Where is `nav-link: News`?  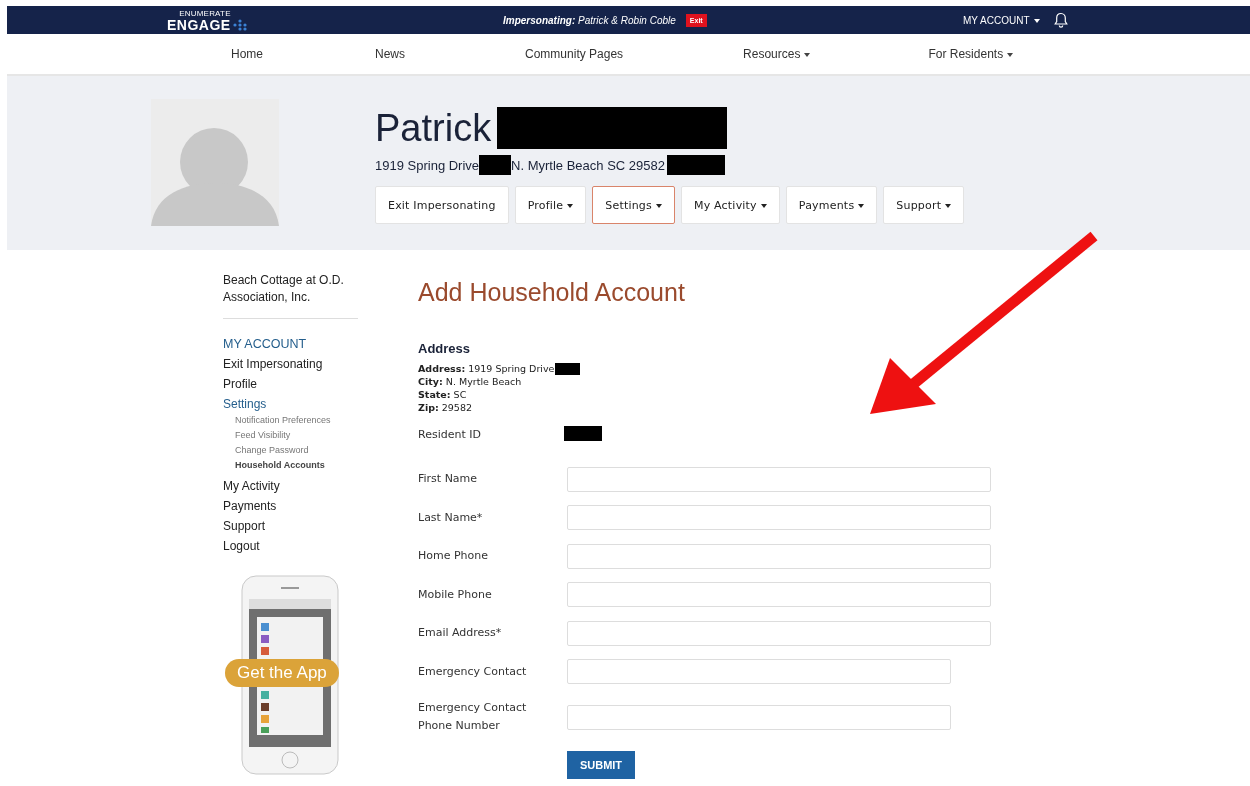 nav-link: News is located at coordinates (390, 54).